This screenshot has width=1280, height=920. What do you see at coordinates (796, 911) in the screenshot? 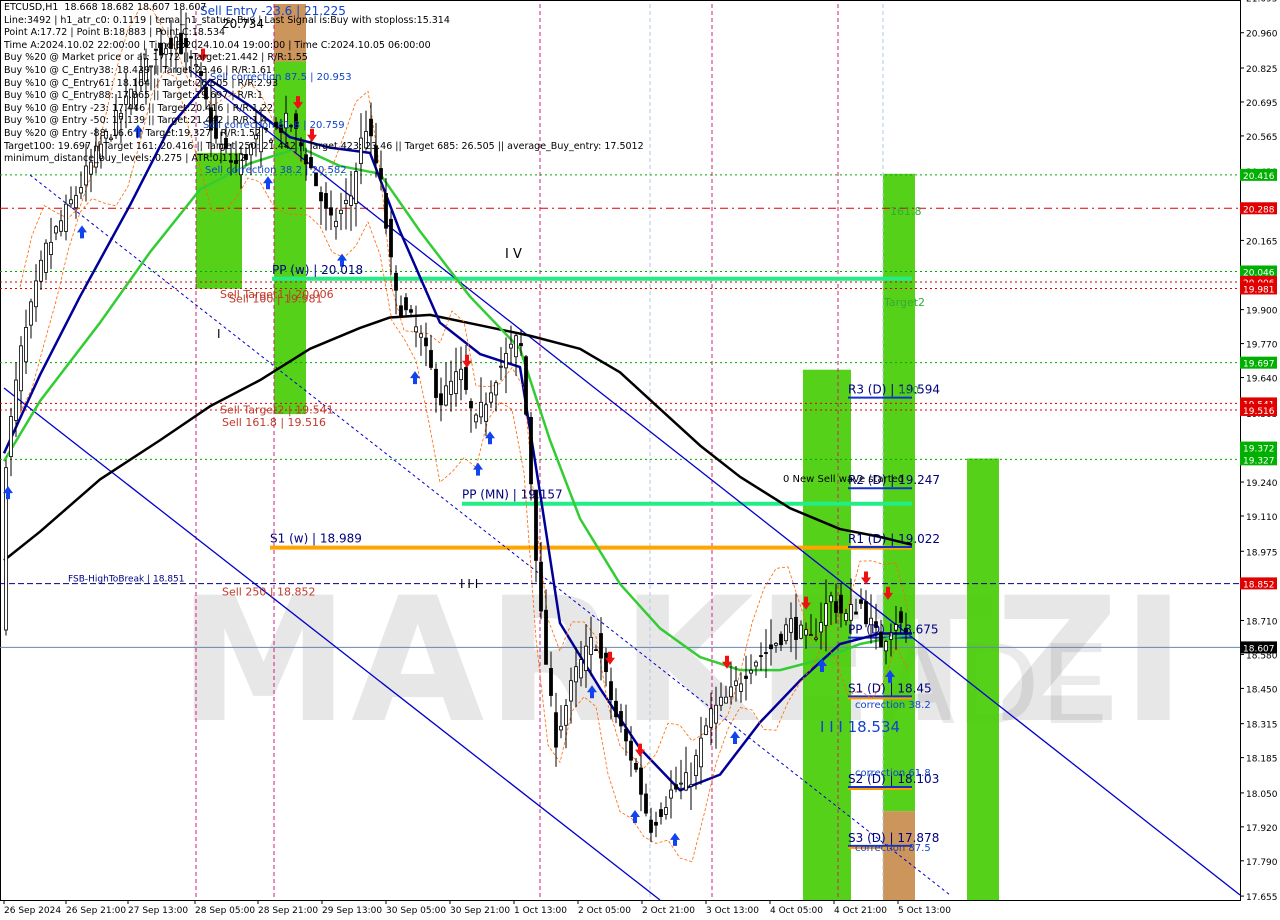
I see `x-tick-label: 4 Oct 05:00` at bounding box center [796, 911].